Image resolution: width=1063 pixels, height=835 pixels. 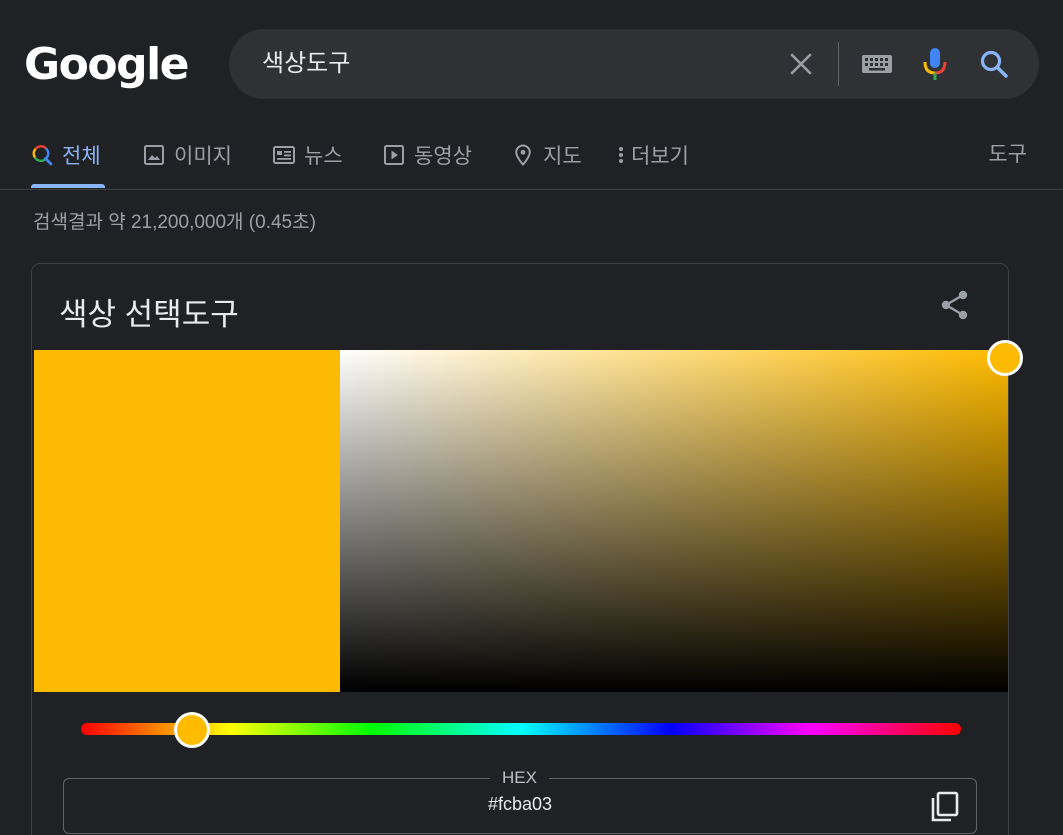 I want to click on image-icon, so click(x=154, y=155).